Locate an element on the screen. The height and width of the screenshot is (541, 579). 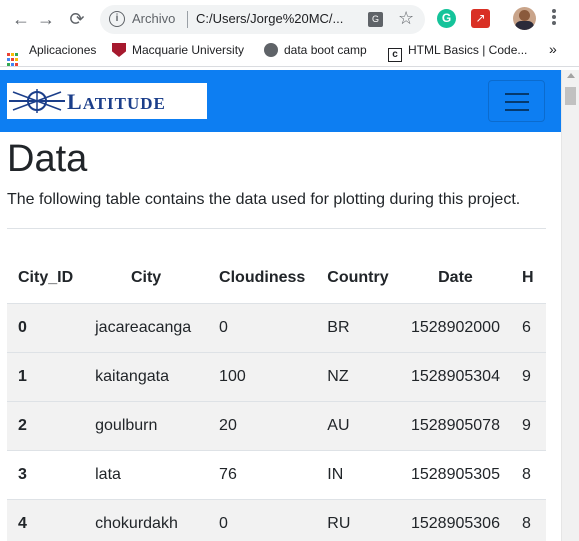
table-row: 3 lata 76 IN 1528905305 8 is located at coordinates (276, 474).